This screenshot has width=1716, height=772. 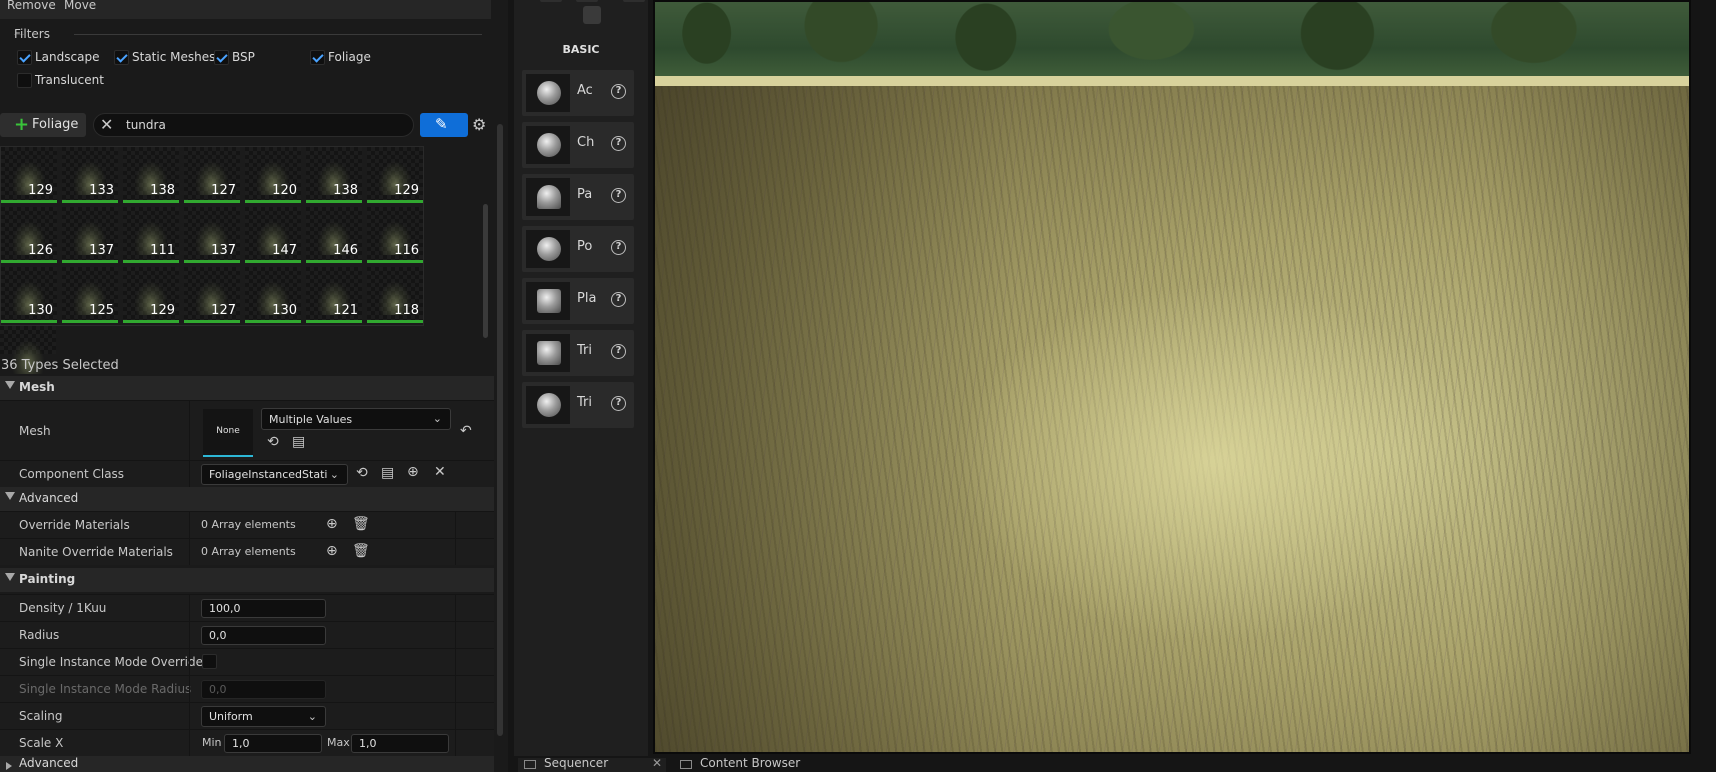 I want to click on mesh-thumbnail: None, so click(x=228, y=433).